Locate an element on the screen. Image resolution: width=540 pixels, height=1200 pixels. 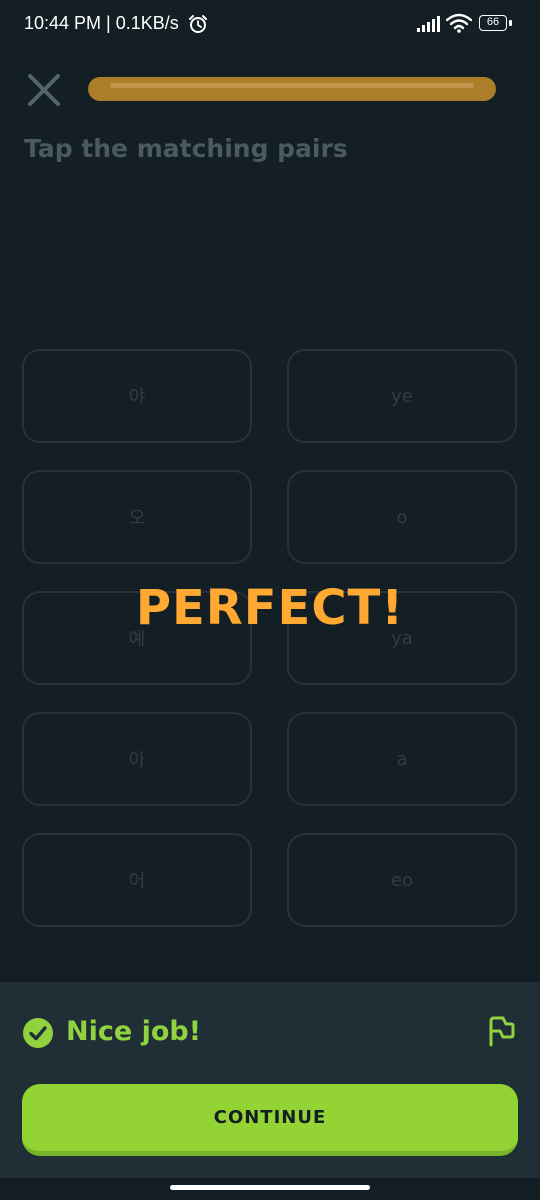
tile-left-2: 오 is located at coordinates (137, 517).